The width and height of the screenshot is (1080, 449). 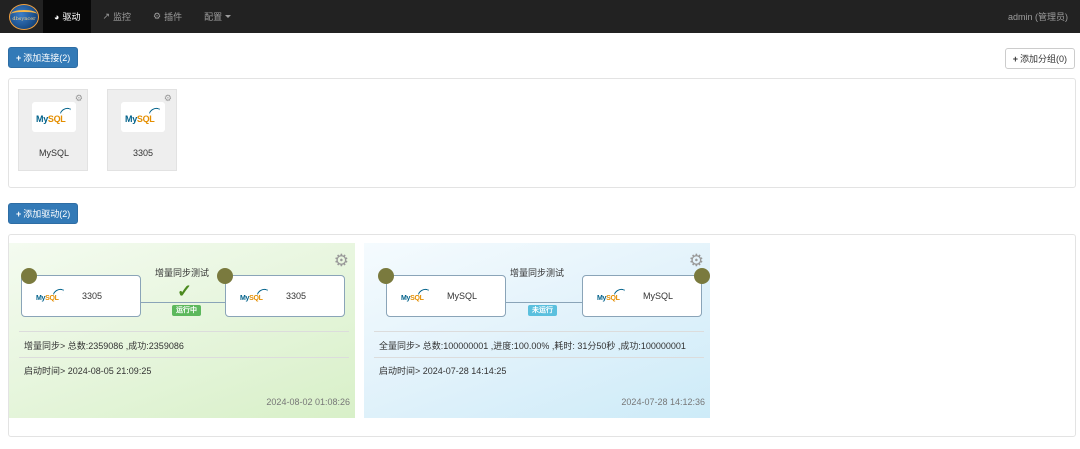 I want to click on line-chart-icon: ↗, so click(x=106, y=16).